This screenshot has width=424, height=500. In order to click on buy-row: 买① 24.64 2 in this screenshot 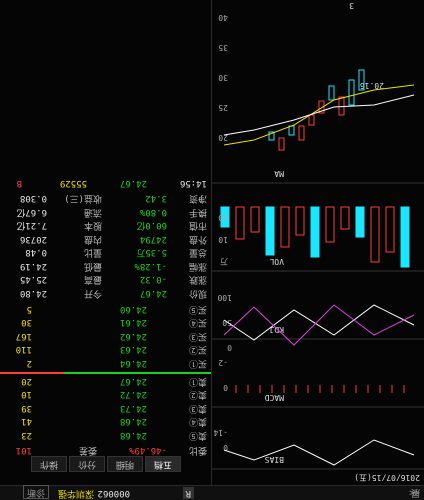, I will do `click(107, 362)`.